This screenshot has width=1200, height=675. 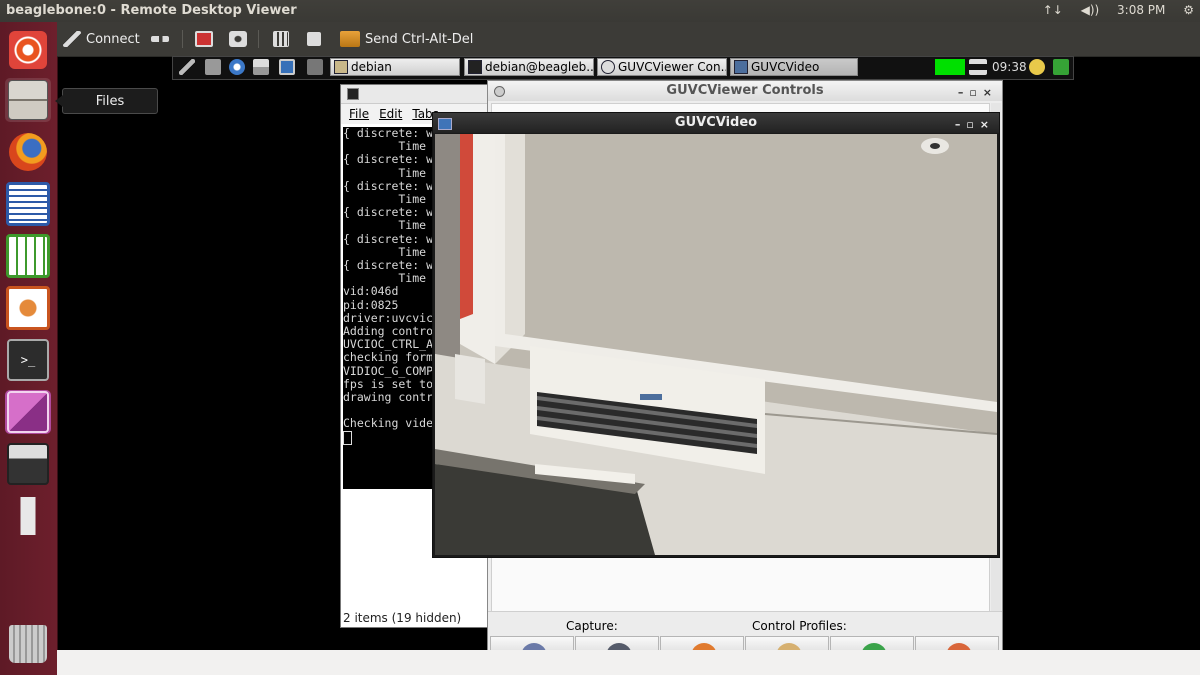 I want to click on remote-windows-icon, so click(x=261, y=67).